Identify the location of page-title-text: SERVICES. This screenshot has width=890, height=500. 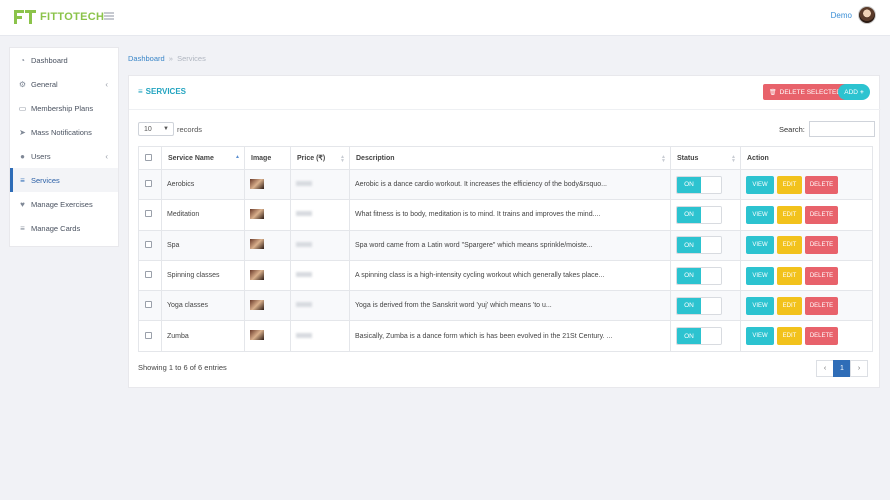
(165, 91).